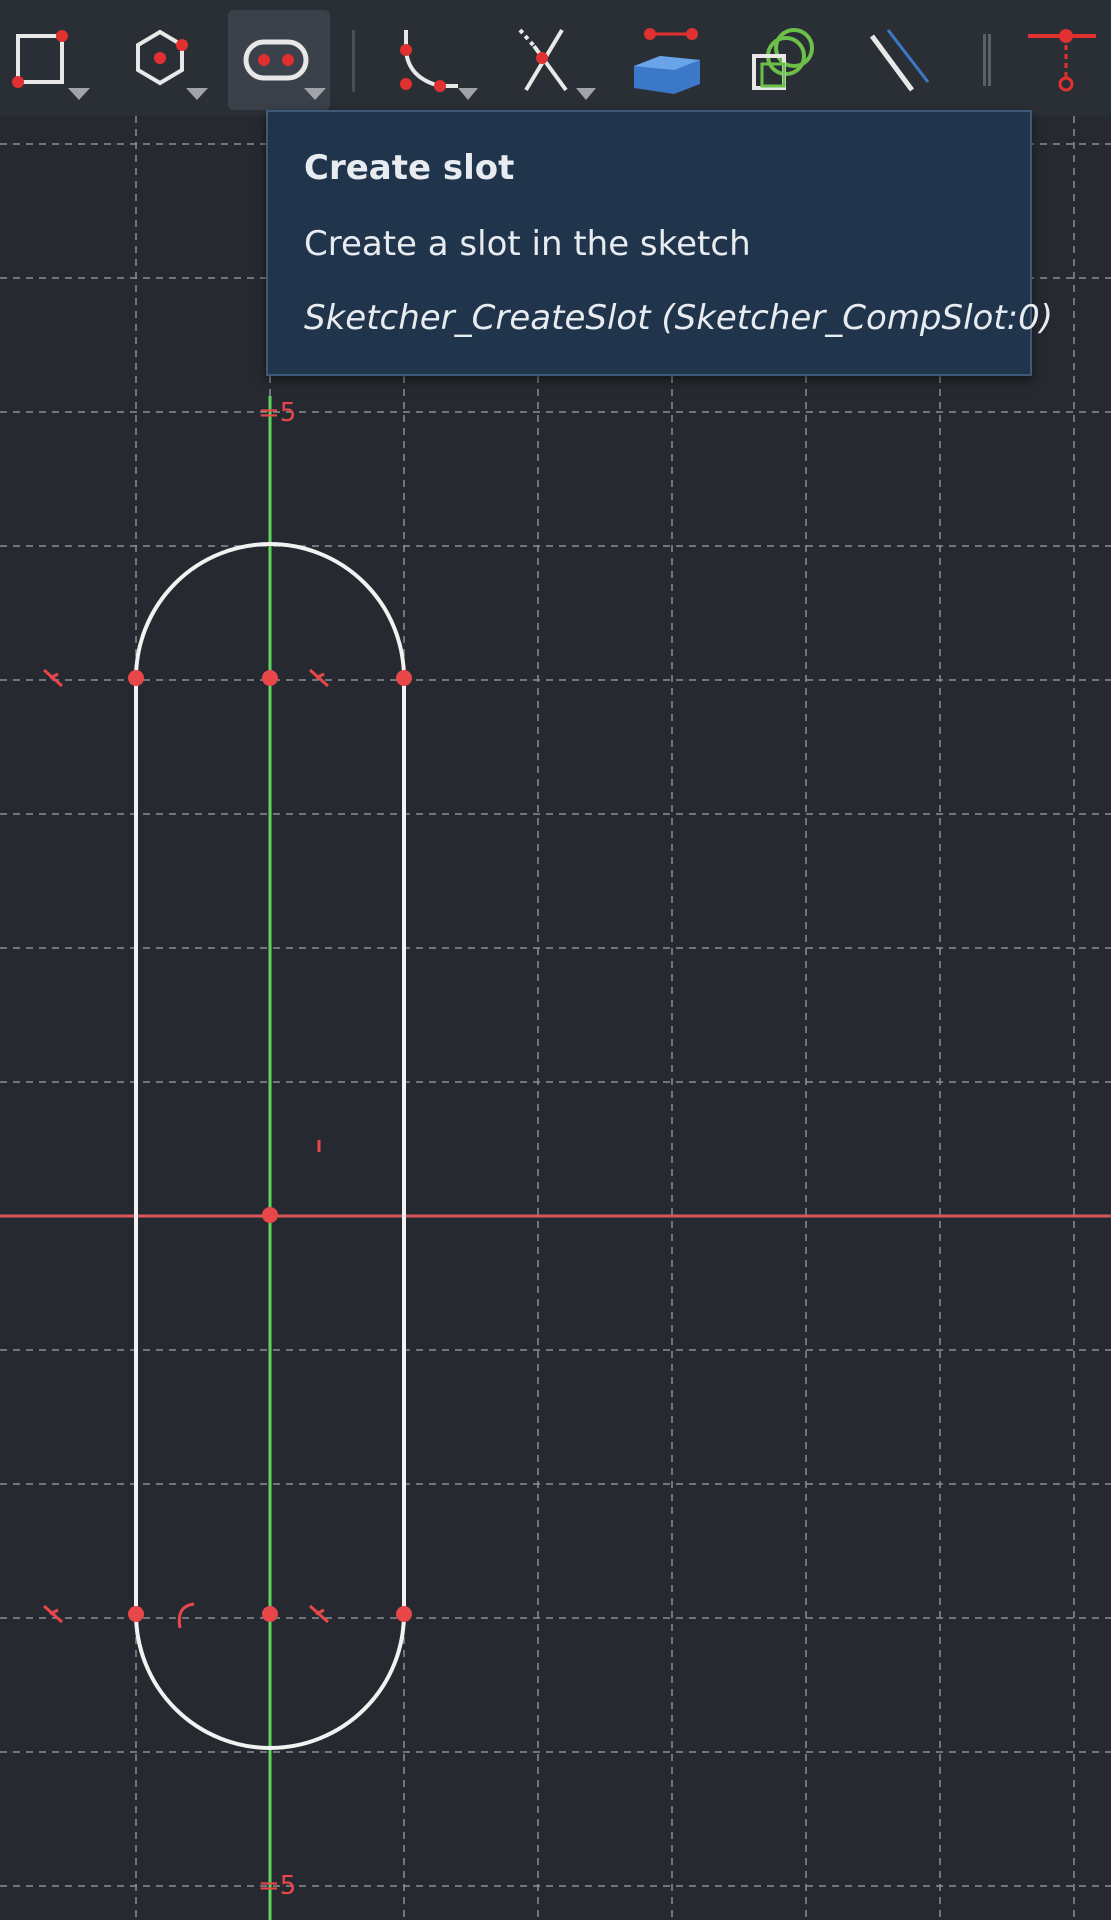 This screenshot has width=1111, height=1920. I want to click on slot-tool-button, so click(279, 60).